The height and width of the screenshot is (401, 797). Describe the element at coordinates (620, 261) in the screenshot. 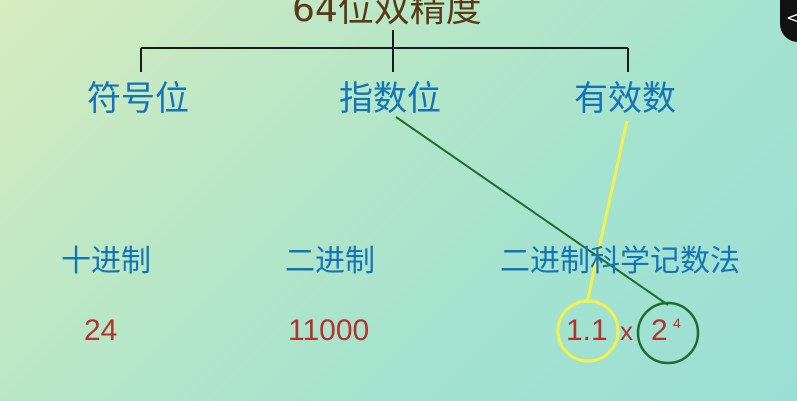

I see `binary-scientific-notation-label: 二进制科学记数法` at that location.